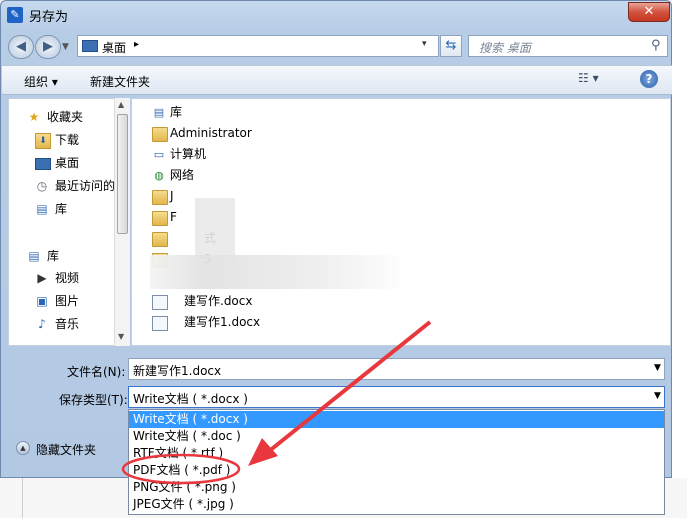 Image resolution: width=687 pixels, height=518 pixels. I want to click on filetype-option-doc: Write文档 ( *.doc ), so click(396, 436).